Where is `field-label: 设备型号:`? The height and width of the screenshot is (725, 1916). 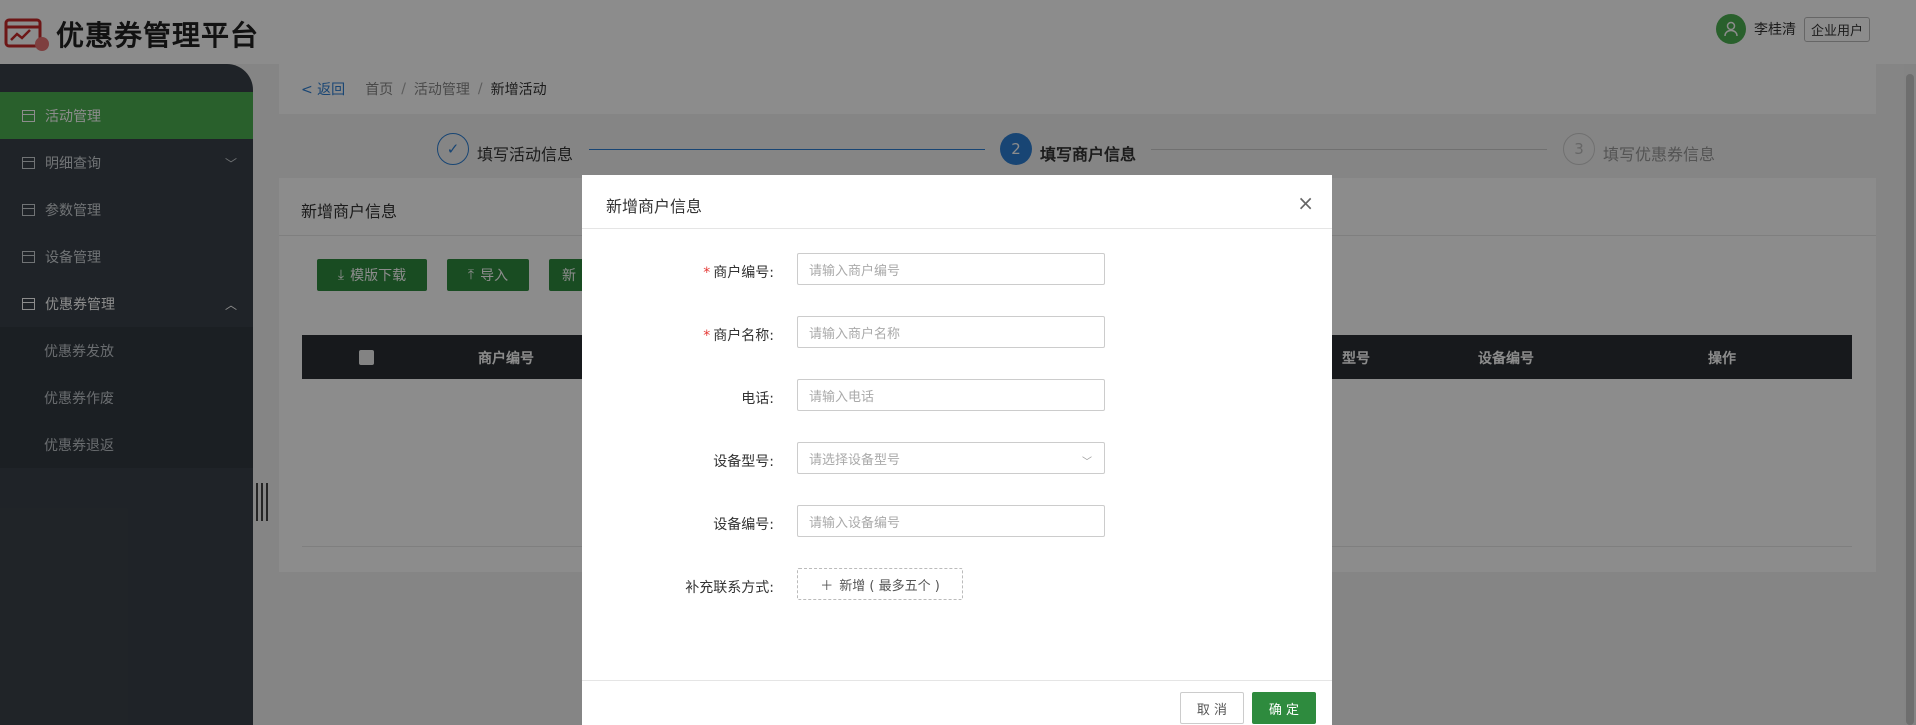
field-label: 设备型号: is located at coordinates (743, 462).